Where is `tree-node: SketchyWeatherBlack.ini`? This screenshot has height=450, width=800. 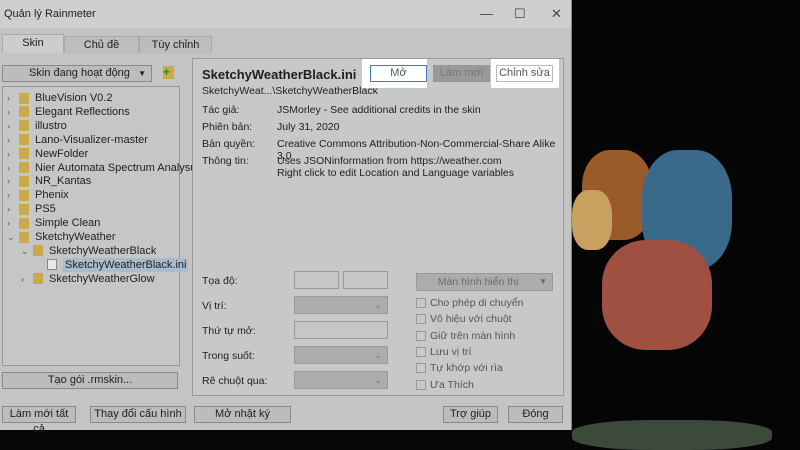 tree-node: SketchyWeatherBlack.ini is located at coordinates (112, 264).